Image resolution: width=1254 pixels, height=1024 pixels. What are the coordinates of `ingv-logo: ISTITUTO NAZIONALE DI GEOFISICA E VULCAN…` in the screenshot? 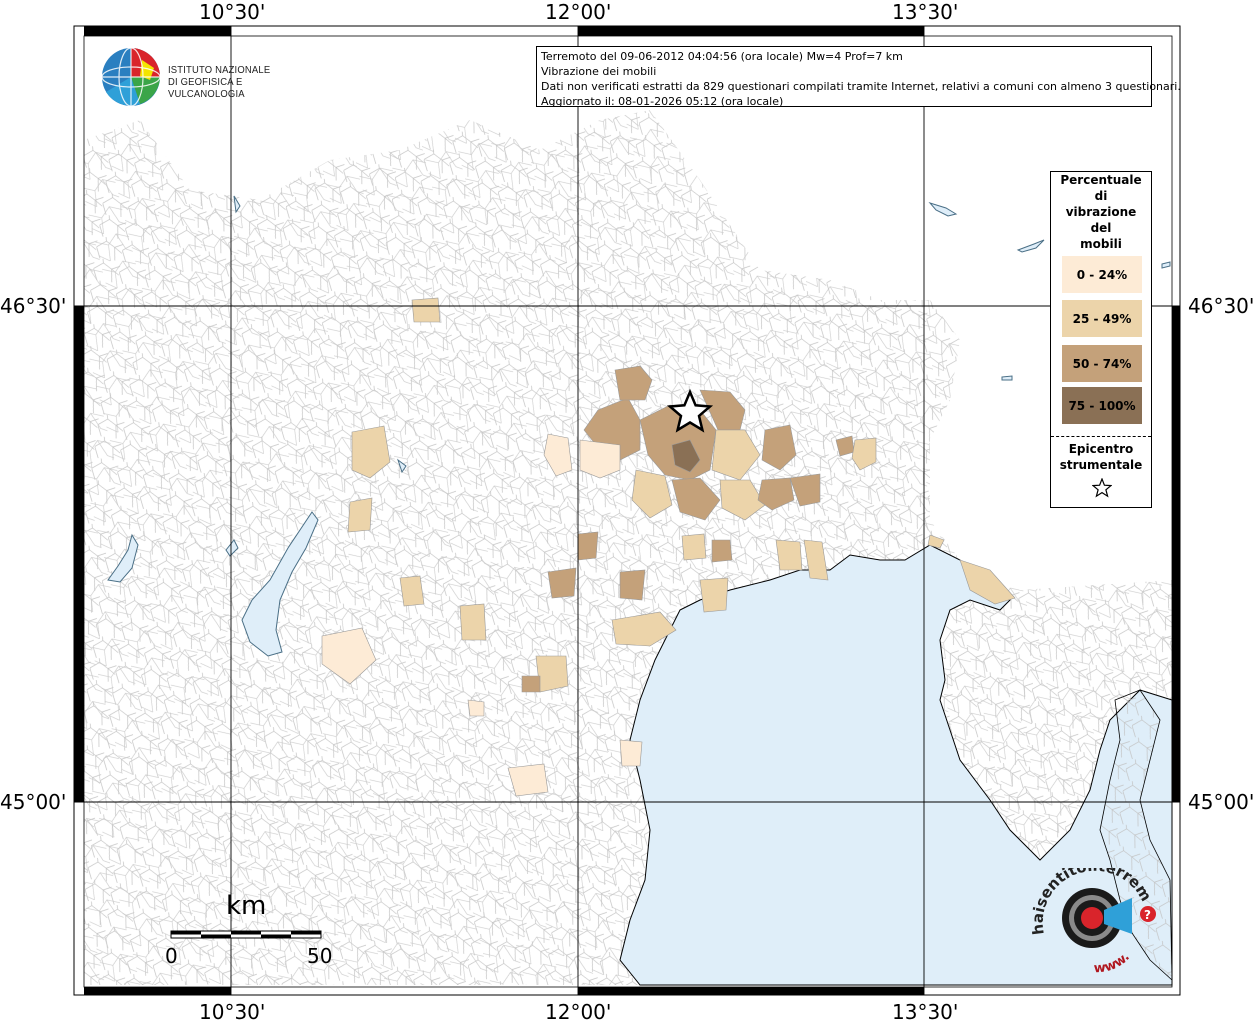 It's located at (210, 78).